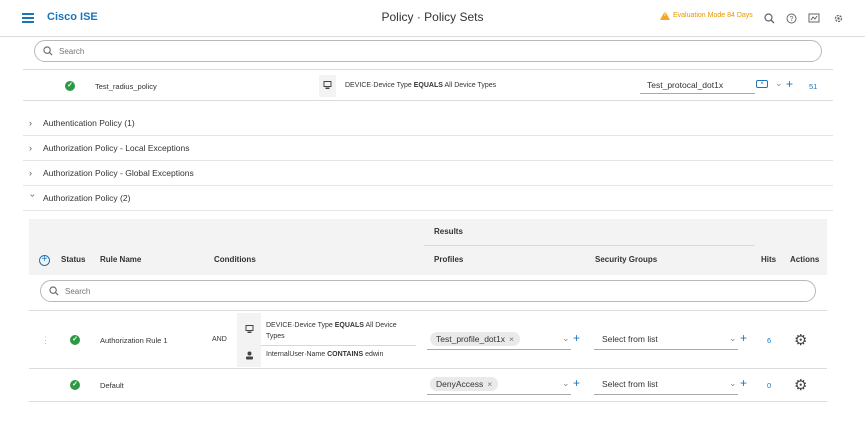  I want to click on profile-select: Test_profile_dot1x ×, so click(499, 340).